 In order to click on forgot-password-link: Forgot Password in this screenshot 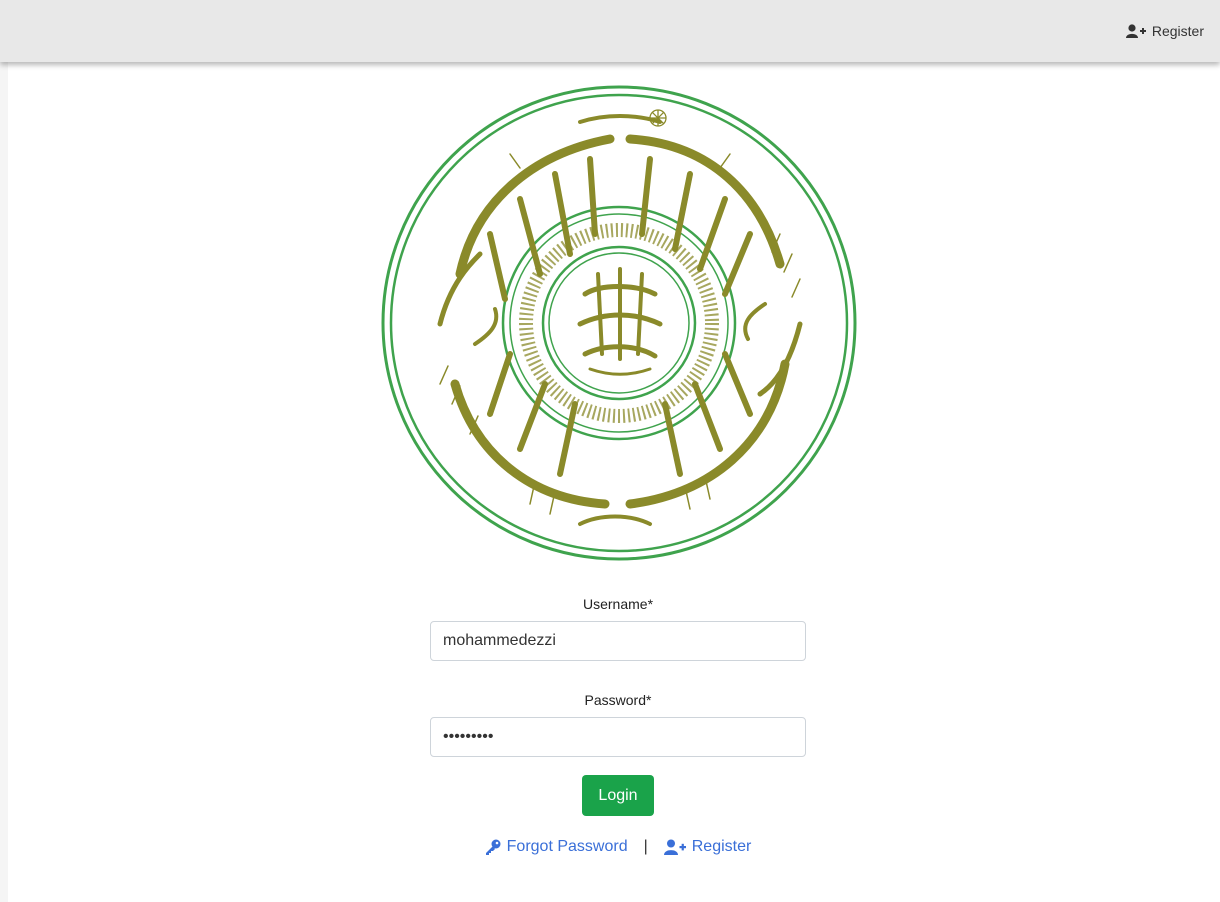, I will do `click(556, 847)`.